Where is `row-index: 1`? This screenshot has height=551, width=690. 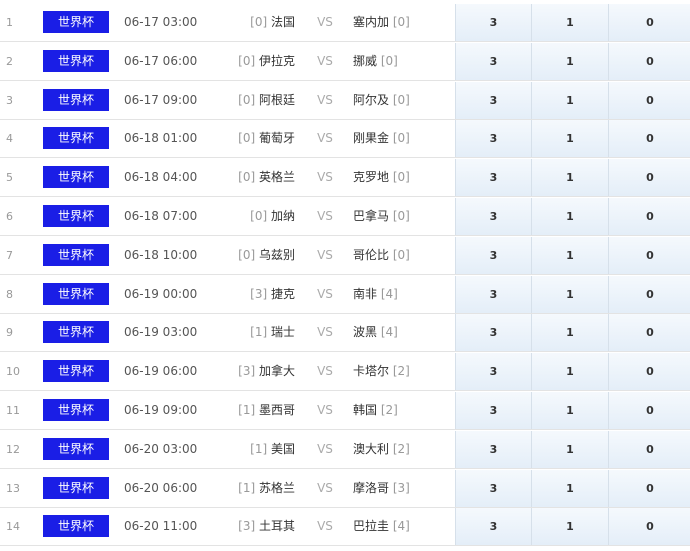 row-index: 1 is located at coordinates (9, 22).